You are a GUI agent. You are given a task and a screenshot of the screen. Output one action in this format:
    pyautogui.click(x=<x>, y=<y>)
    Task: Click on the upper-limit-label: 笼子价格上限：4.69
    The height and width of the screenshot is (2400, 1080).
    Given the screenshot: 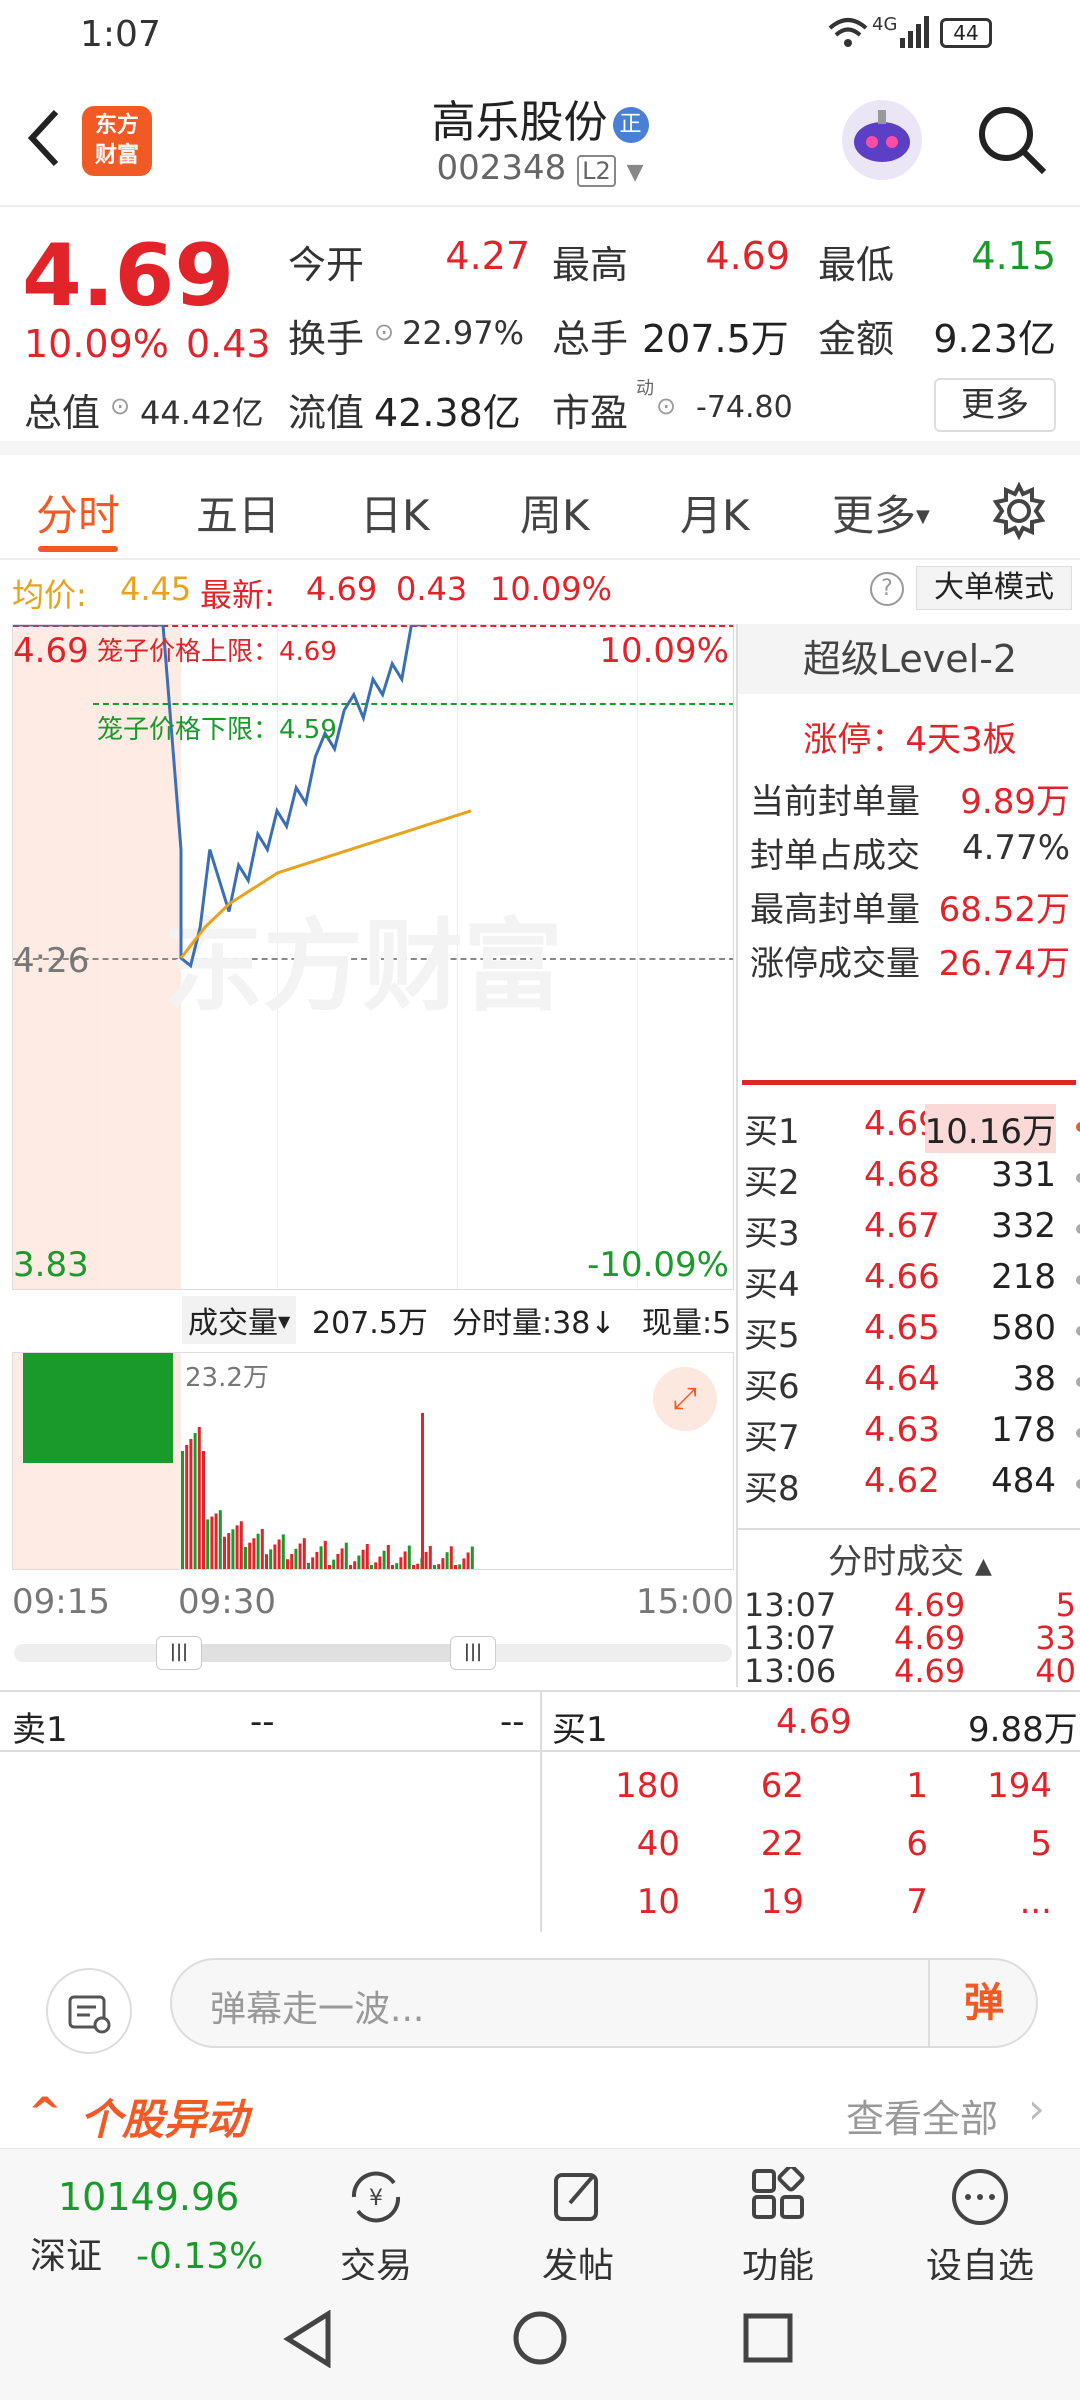 What is the action you would take?
    pyautogui.click(x=217, y=652)
    